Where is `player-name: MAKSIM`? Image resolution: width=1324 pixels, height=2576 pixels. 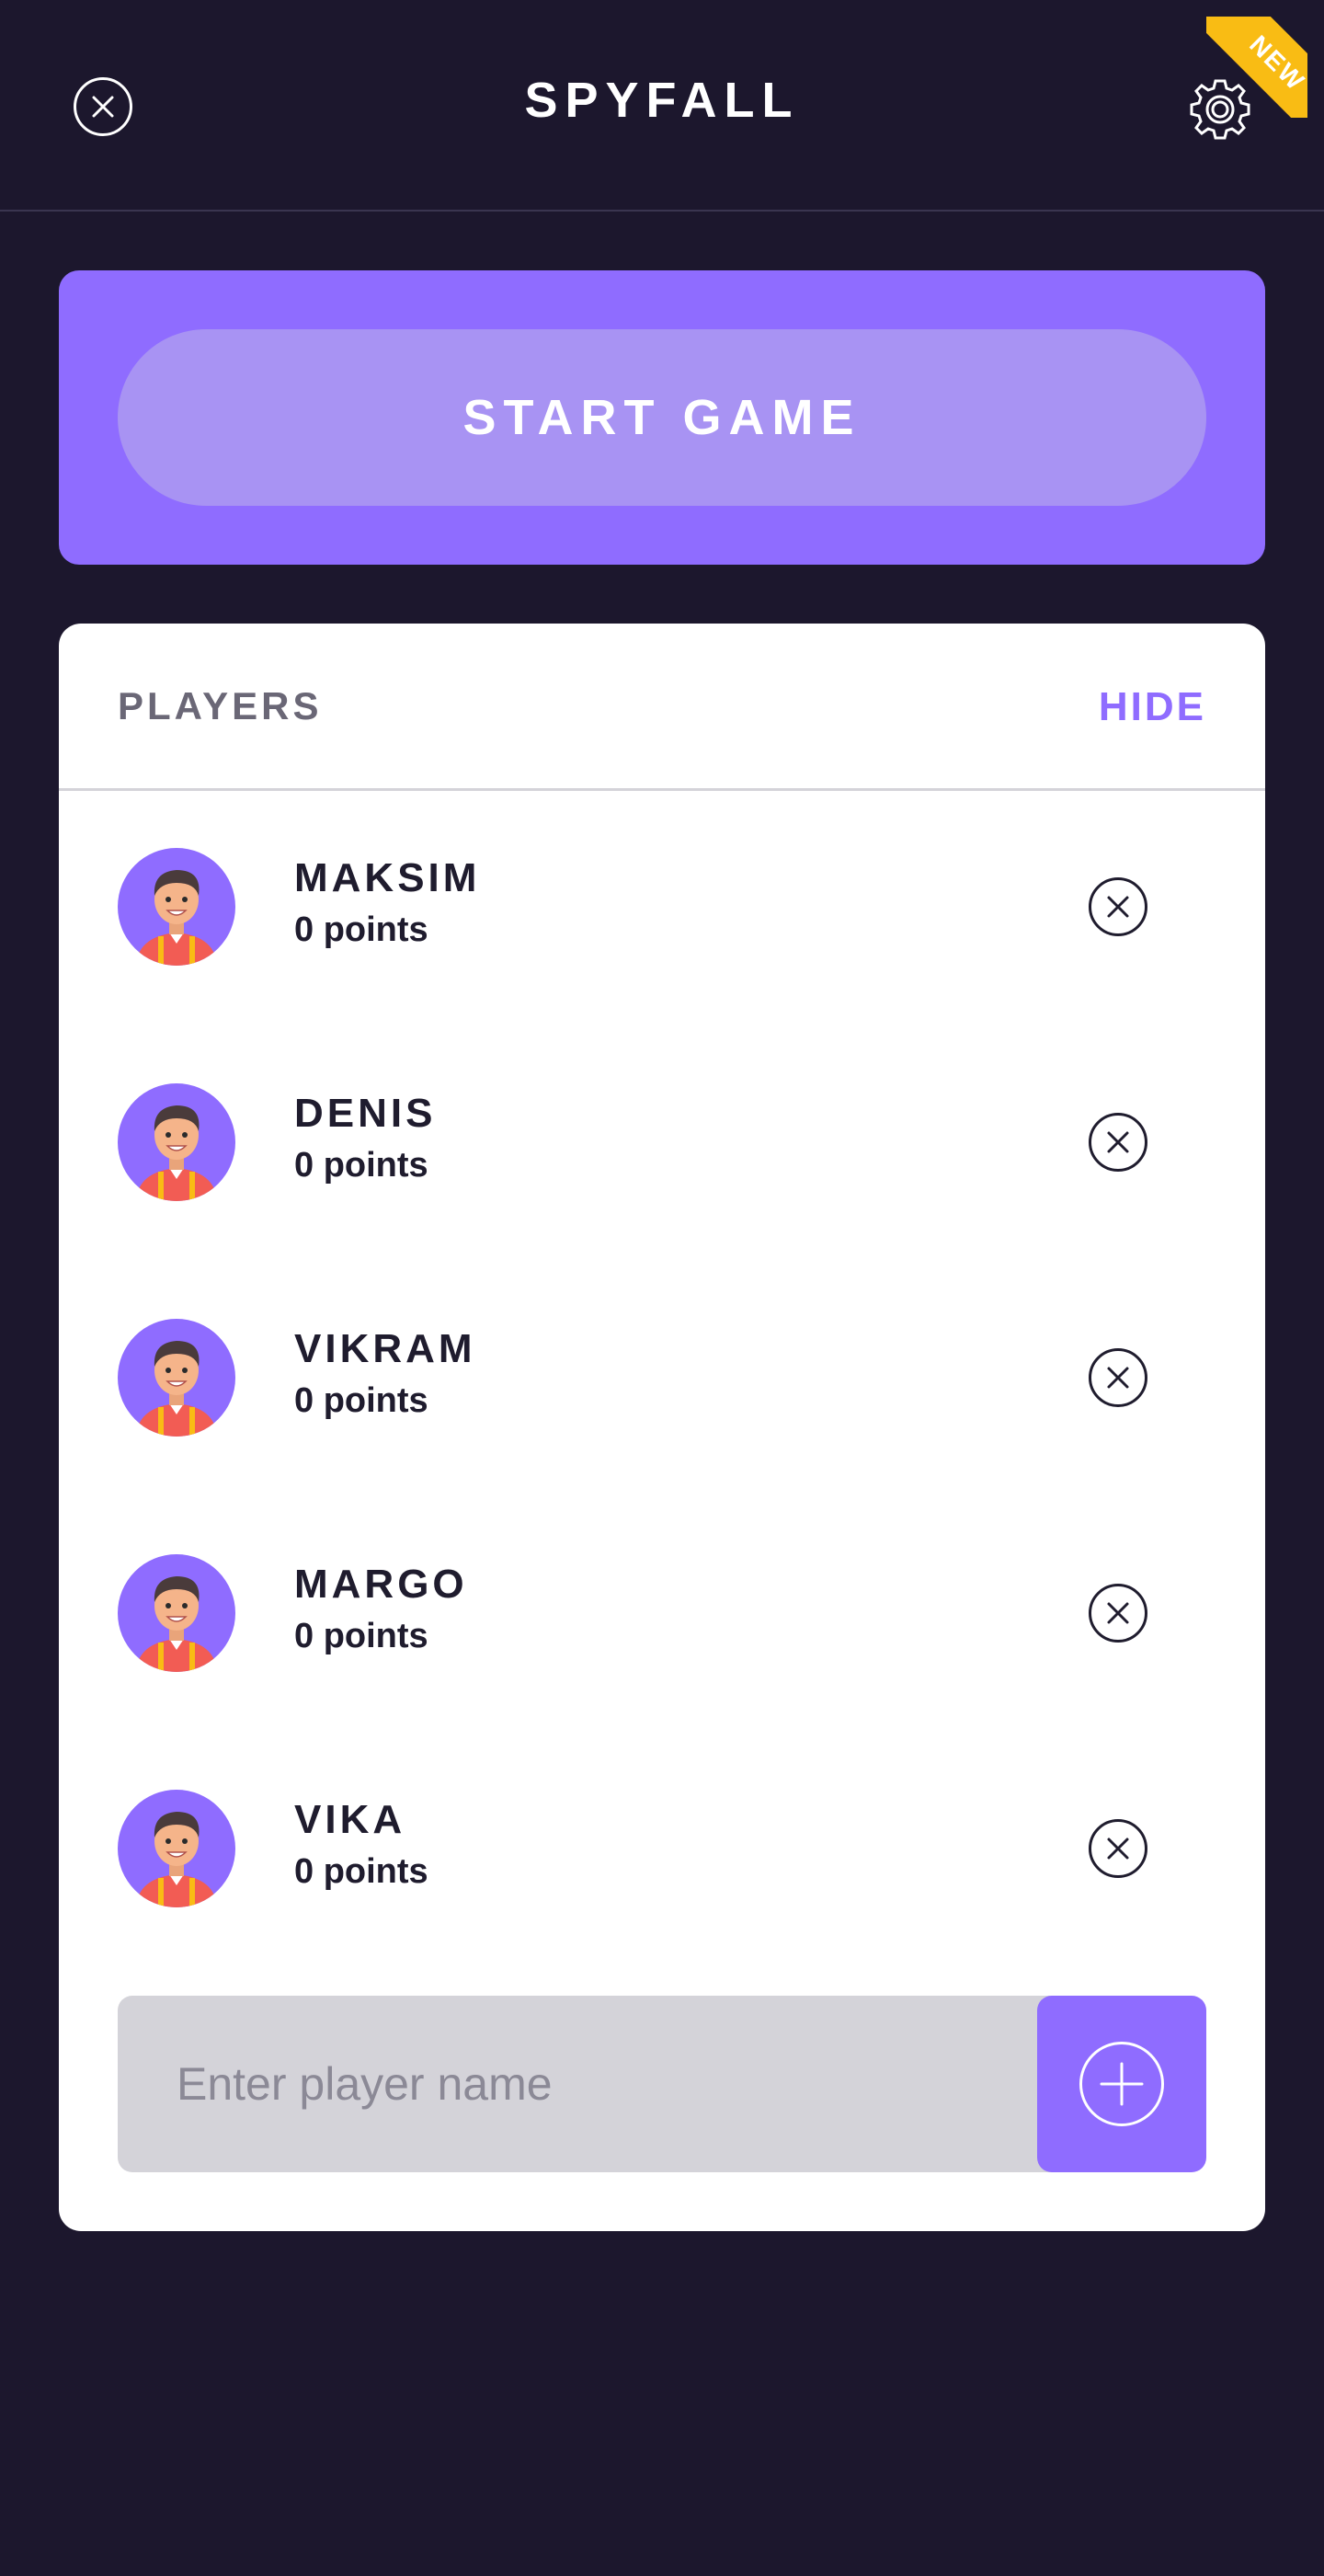 player-name: MAKSIM is located at coordinates (387, 878).